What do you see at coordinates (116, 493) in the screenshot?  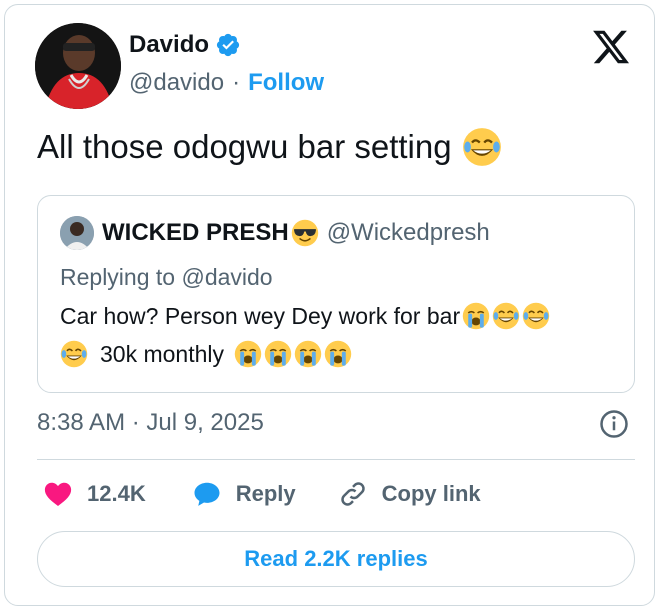 I see `like-count: 12.4K` at bounding box center [116, 493].